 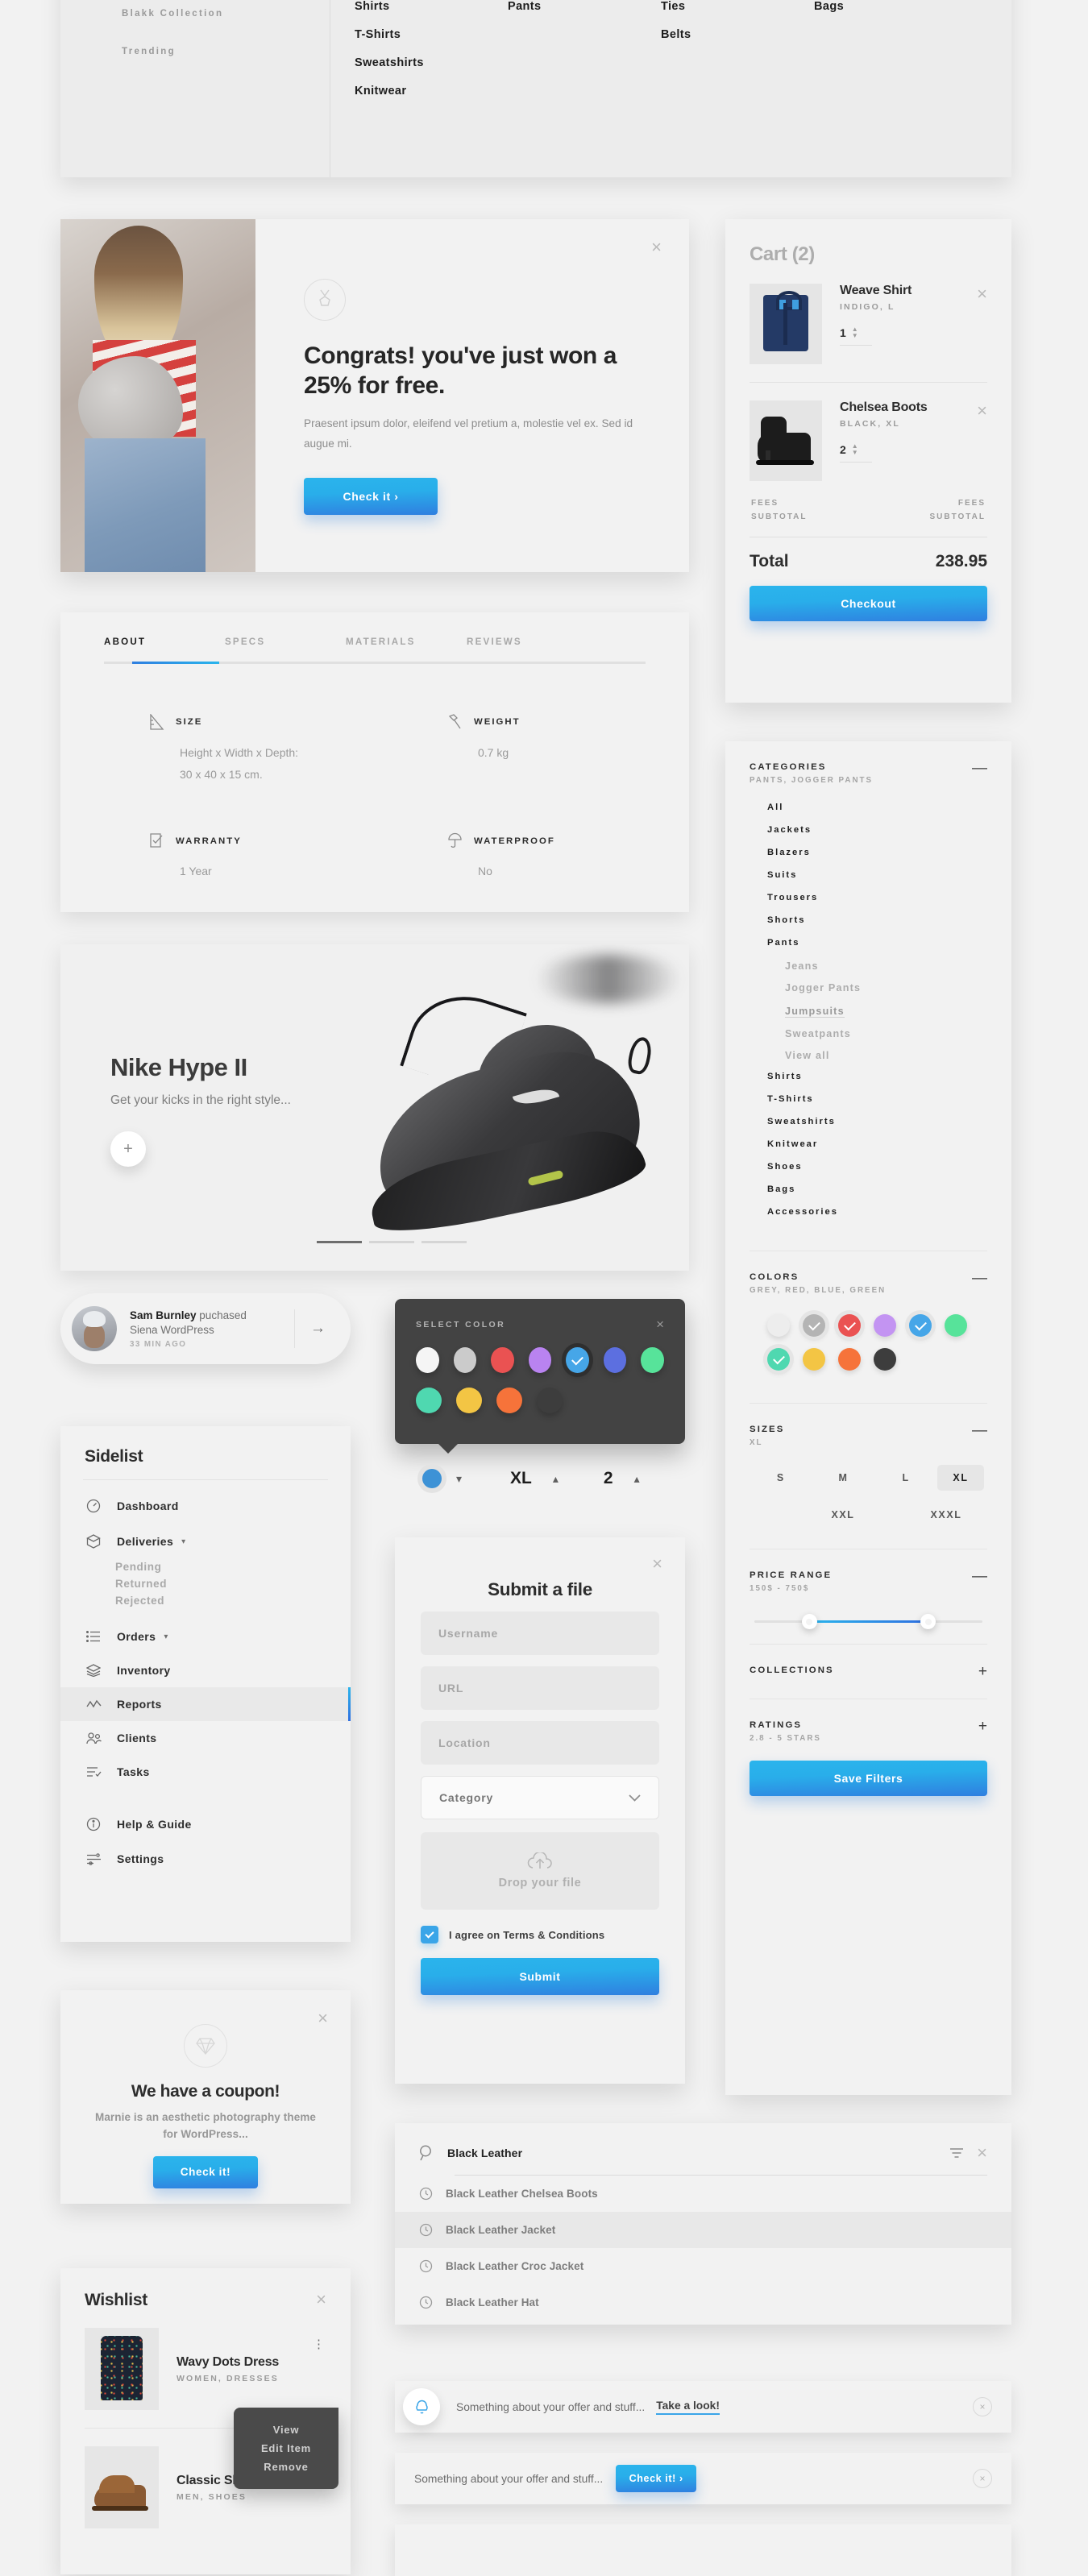 What do you see at coordinates (877, 1099) in the screenshot?
I see `category-item: T-Shirts` at bounding box center [877, 1099].